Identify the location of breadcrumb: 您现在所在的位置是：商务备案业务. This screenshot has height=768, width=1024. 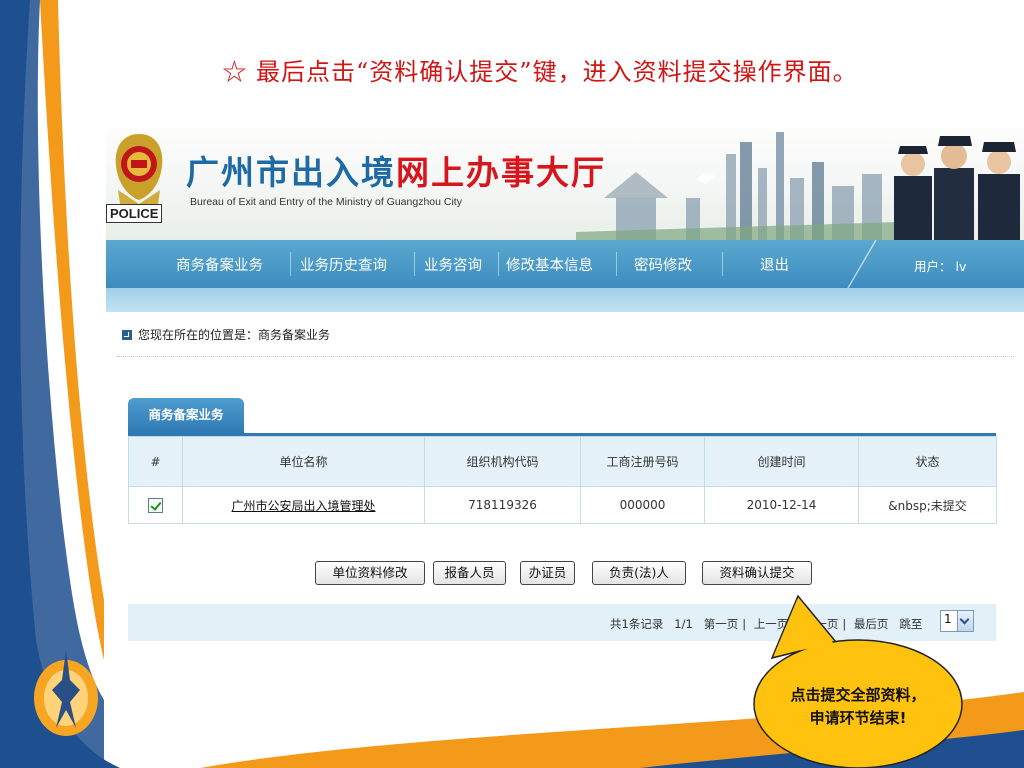
(226, 334).